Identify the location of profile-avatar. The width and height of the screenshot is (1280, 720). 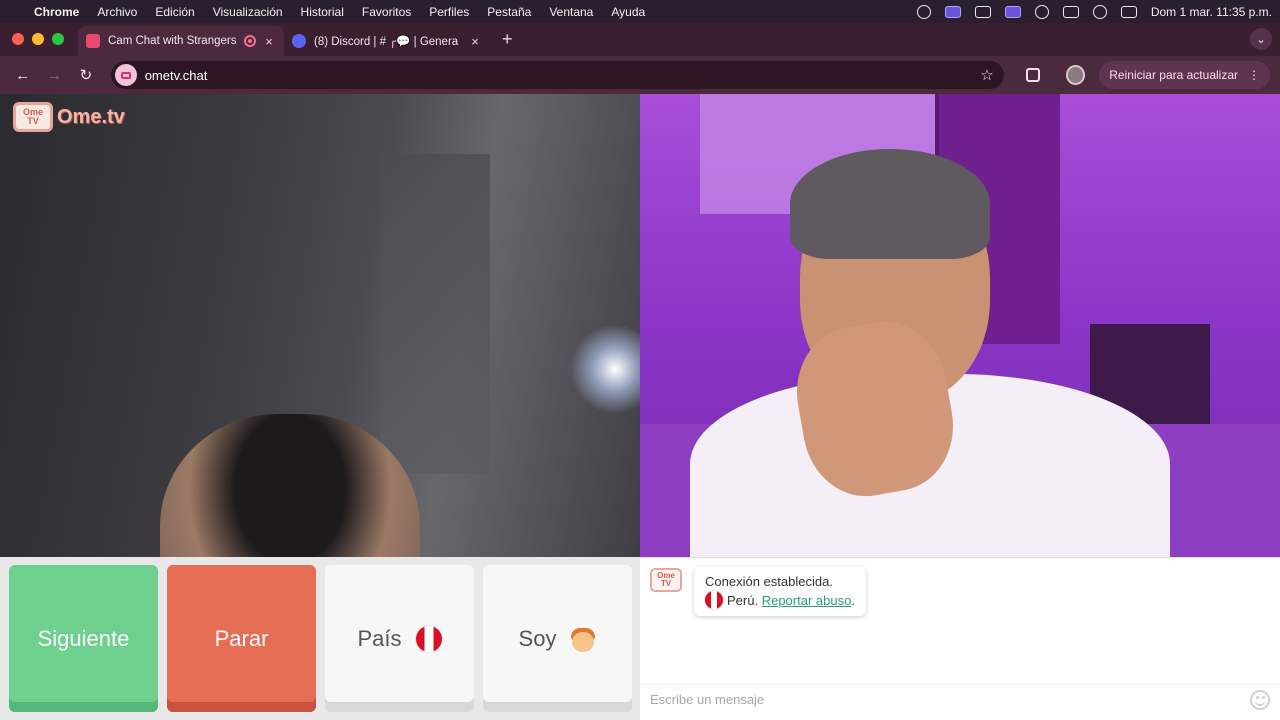
(1075, 75).